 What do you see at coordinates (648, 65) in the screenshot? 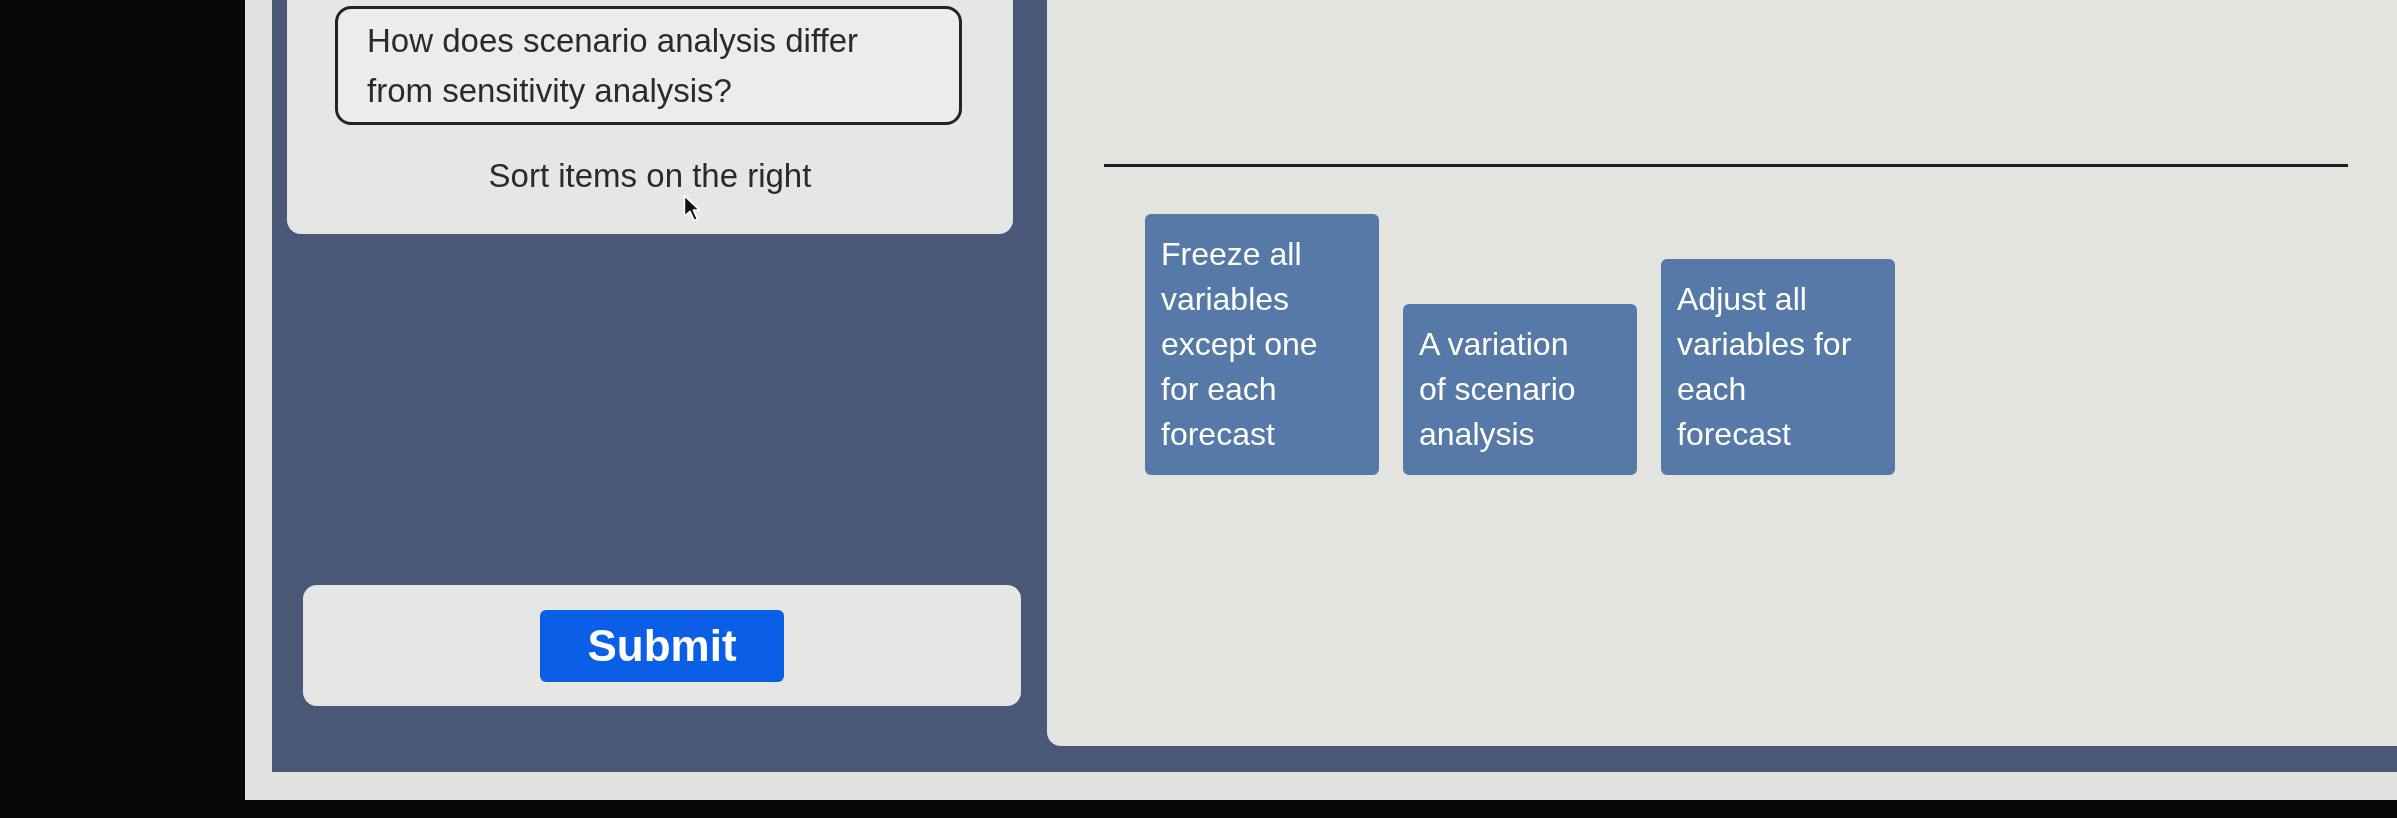
I see `question-prompt: How does scenario analysis differ from sensitivity analysis?` at bounding box center [648, 65].